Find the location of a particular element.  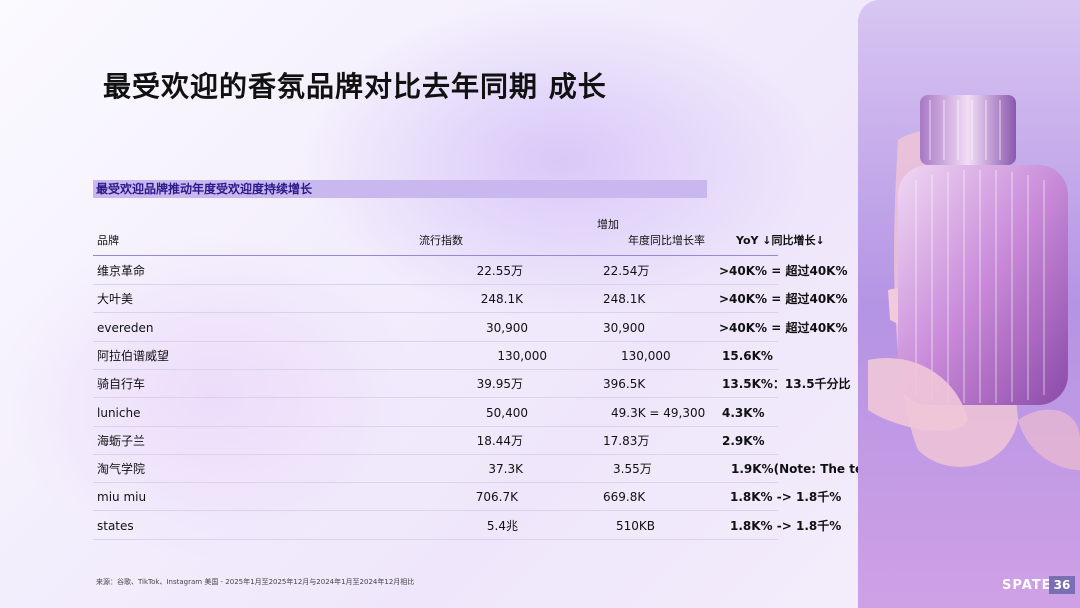

header-increase: 年度同比增长率 is located at coordinates (666, 240).